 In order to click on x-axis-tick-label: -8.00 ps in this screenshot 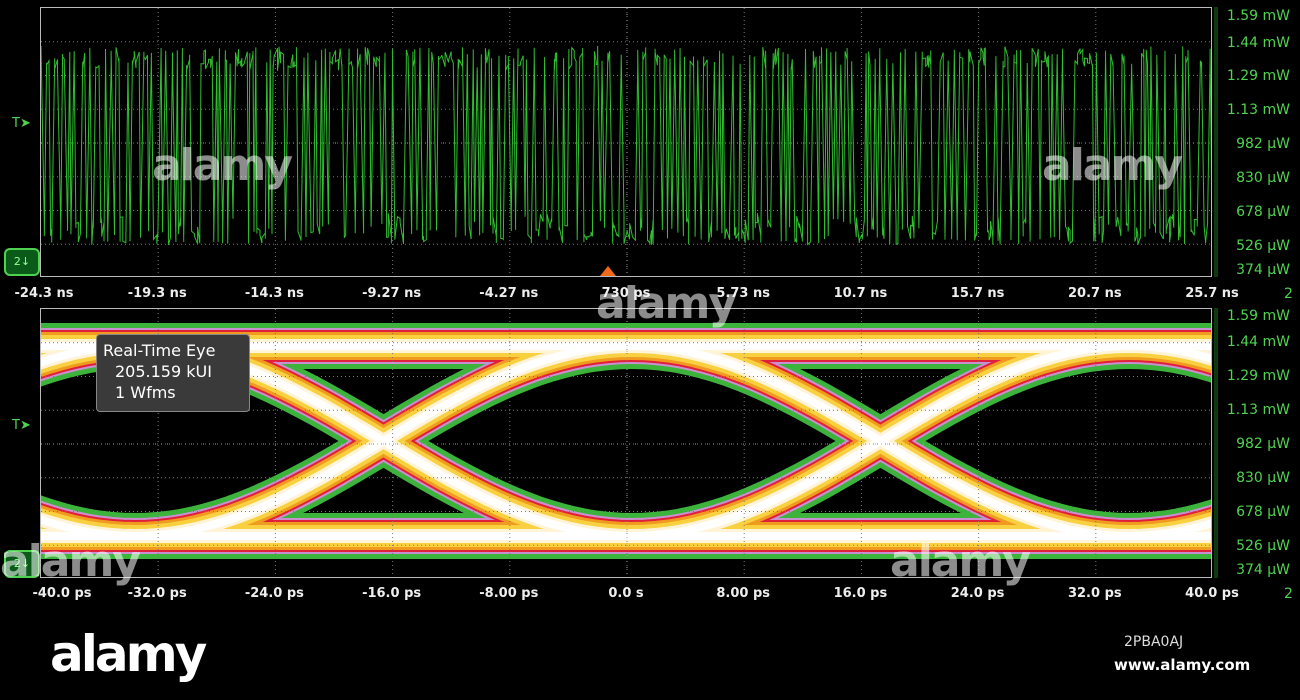, I will do `click(509, 593)`.